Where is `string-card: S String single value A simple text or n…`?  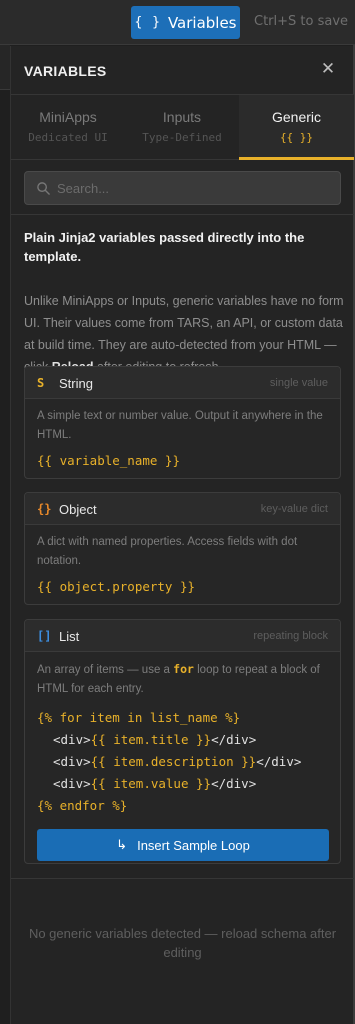
string-card: S String single value A simple text or n… is located at coordinates (182, 422).